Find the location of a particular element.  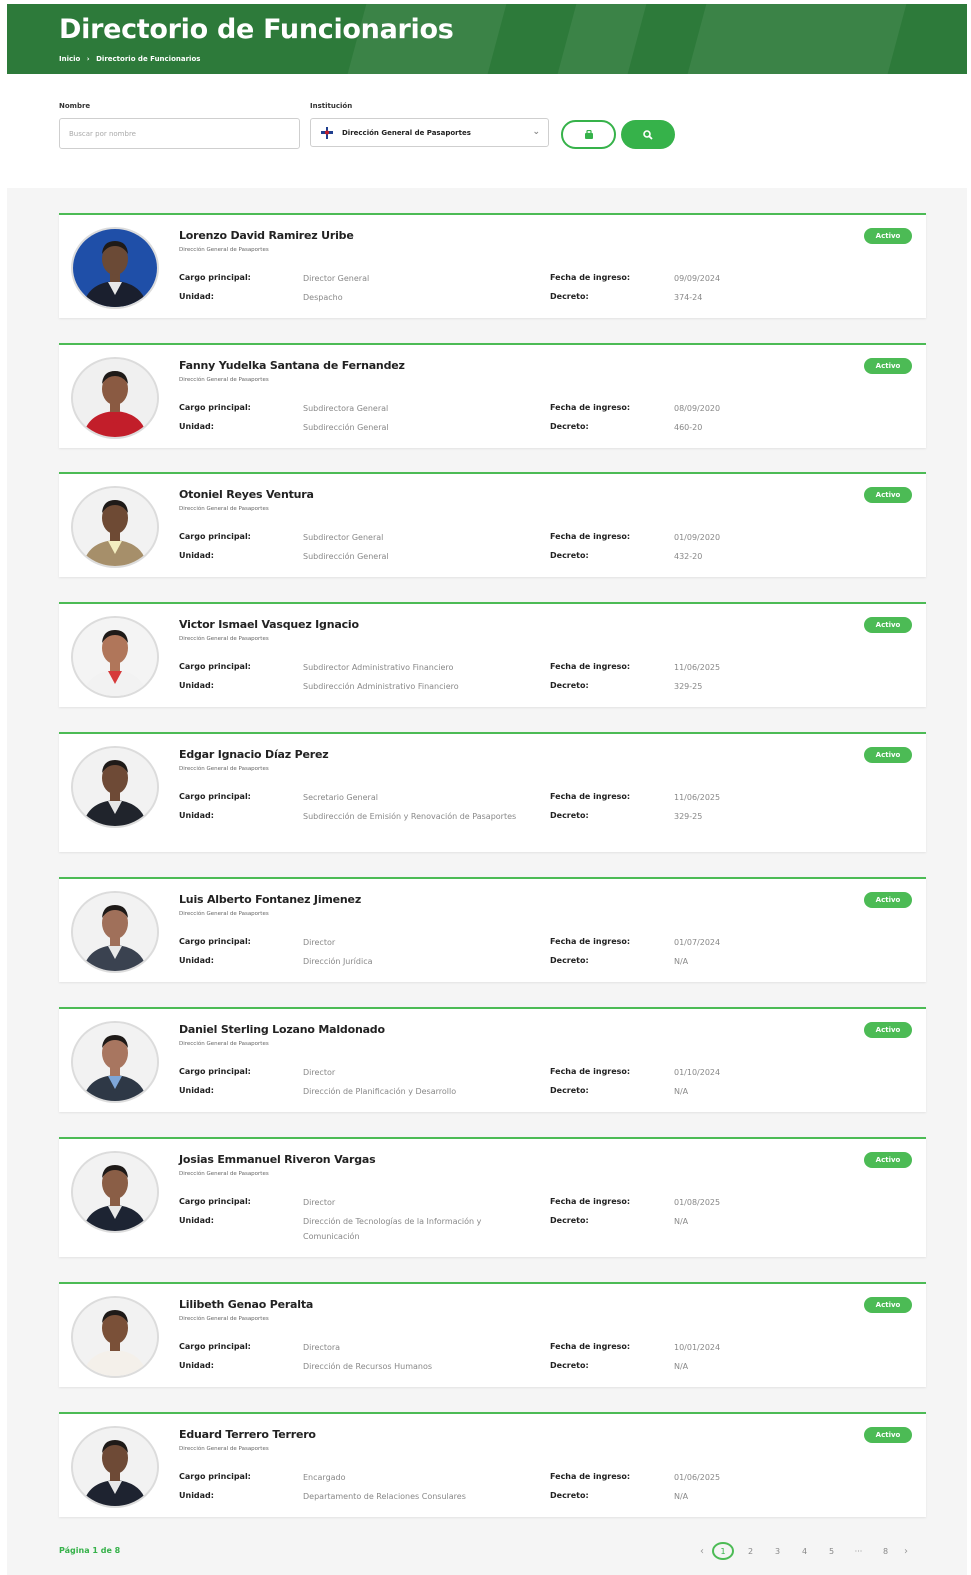

fecha-value: 01/08/2025 is located at coordinates (697, 1202).